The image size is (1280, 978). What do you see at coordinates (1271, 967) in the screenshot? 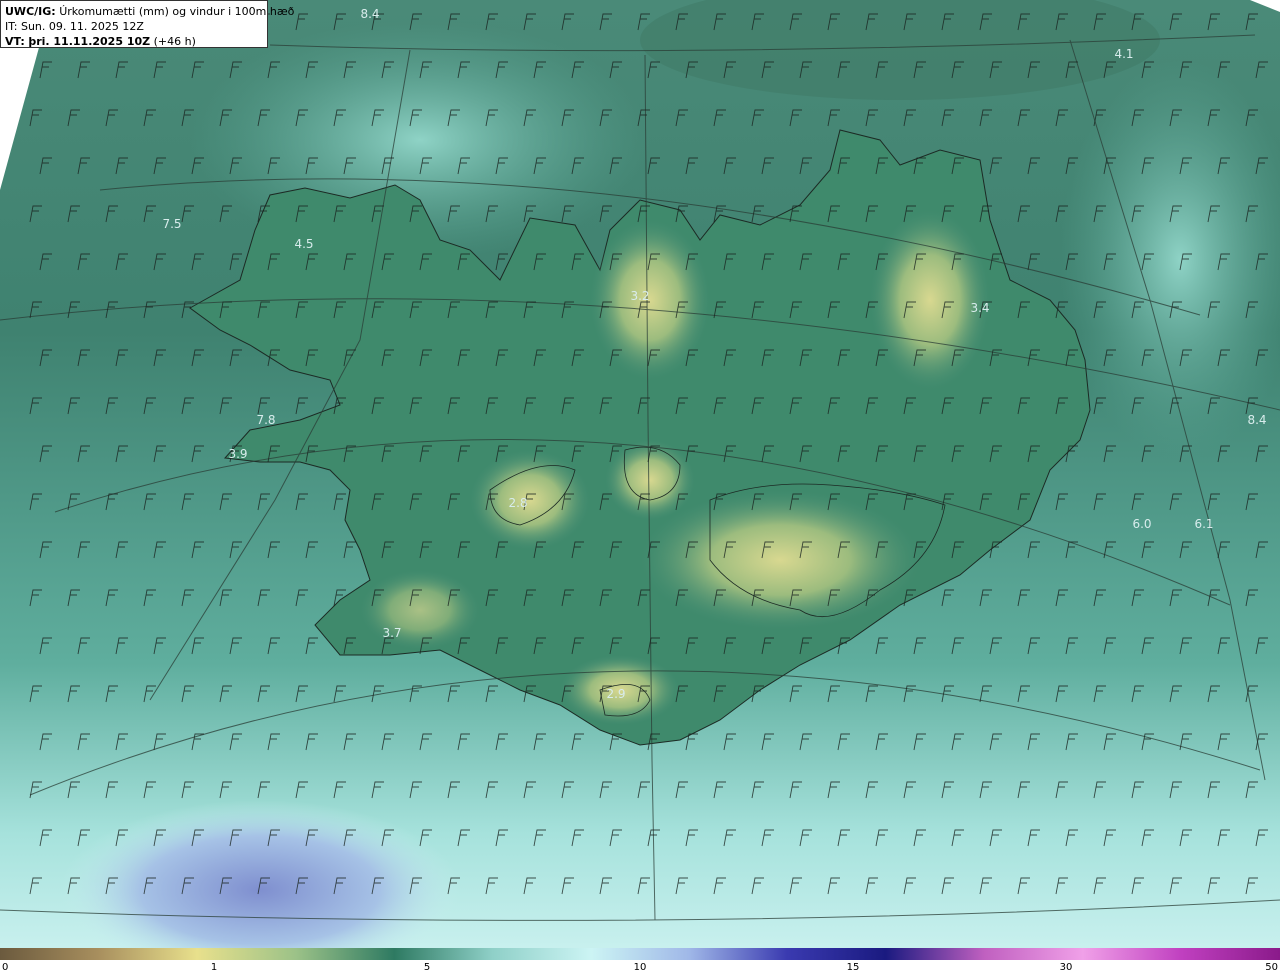
I see `colorbar-tick-label: 50` at bounding box center [1271, 967].